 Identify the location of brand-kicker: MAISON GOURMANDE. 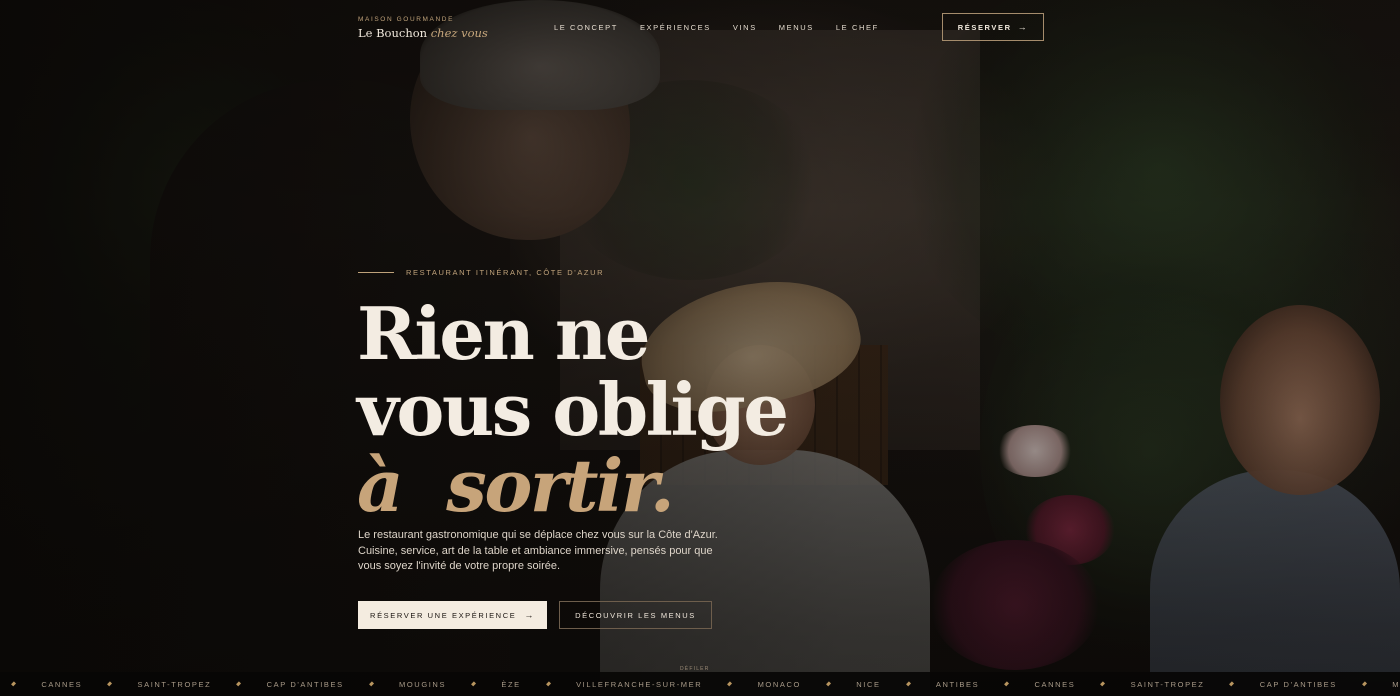
(406, 19).